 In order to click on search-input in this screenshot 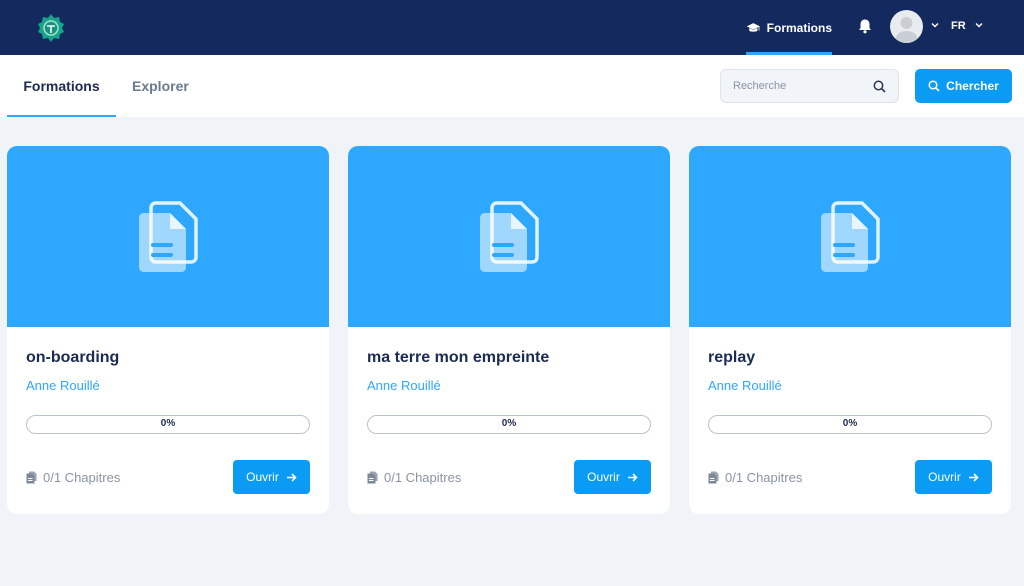, I will do `click(798, 86)`.